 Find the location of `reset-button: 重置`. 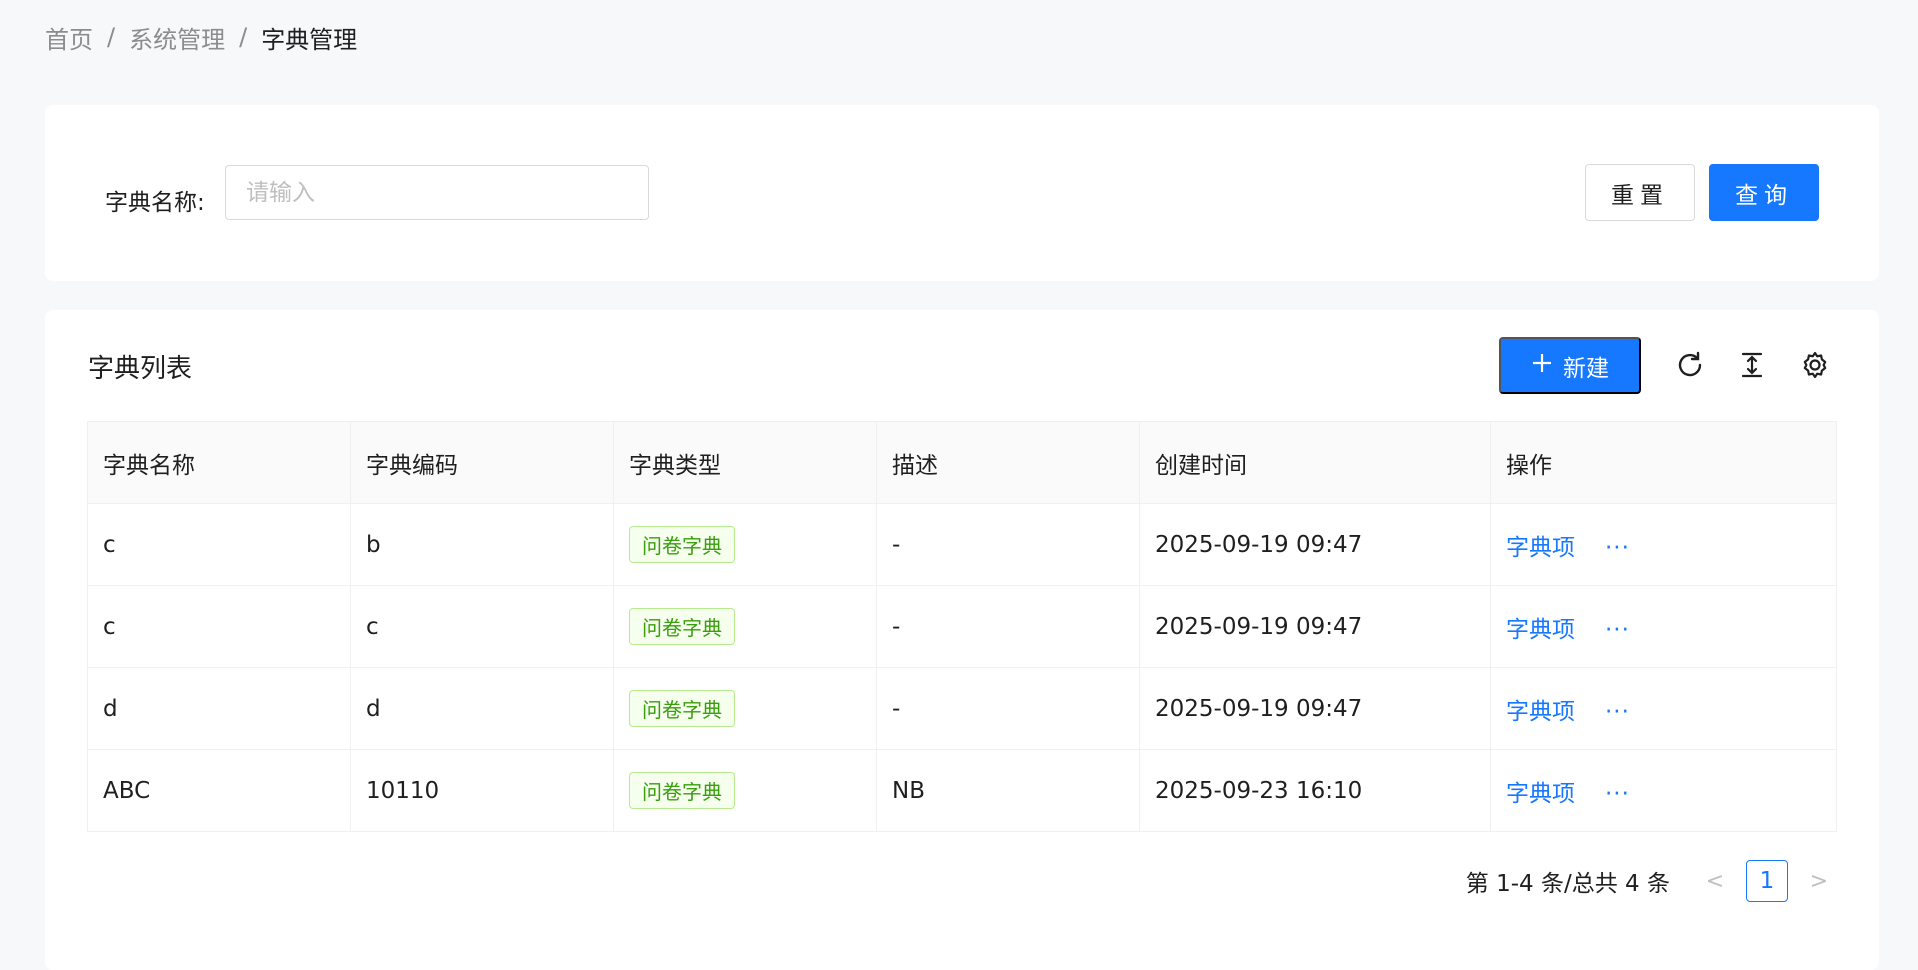

reset-button: 重置 is located at coordinates (1640, 192).